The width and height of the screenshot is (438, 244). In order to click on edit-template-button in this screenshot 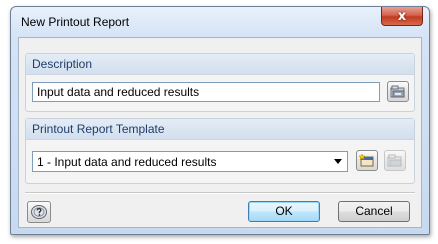, I will do `click(395, 160)`.